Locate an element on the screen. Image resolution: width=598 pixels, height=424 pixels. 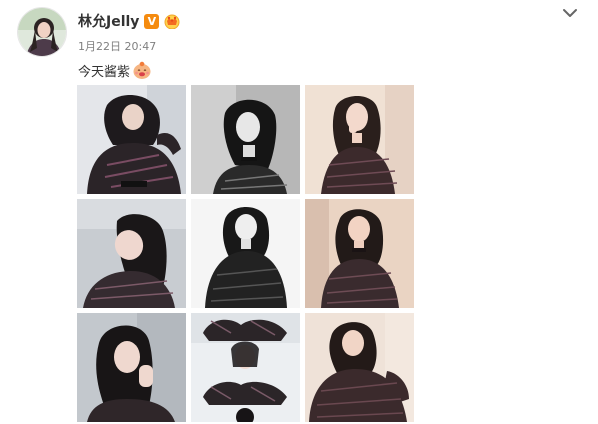
name-row: 林允Jelly V is located at coordinates (129, 21).